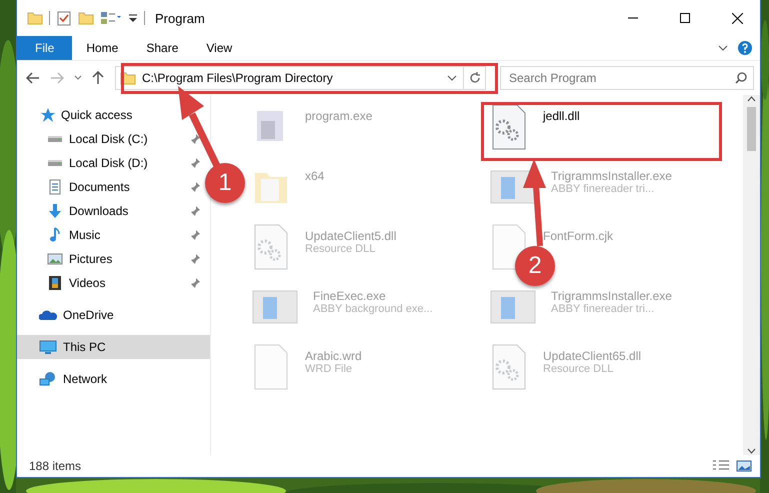 Image resolution: width=769 pixels, height=493 pixels. Describe the element at coordinates (78, 78) in the screenshot. I see `chevron-down-icon` at that location.